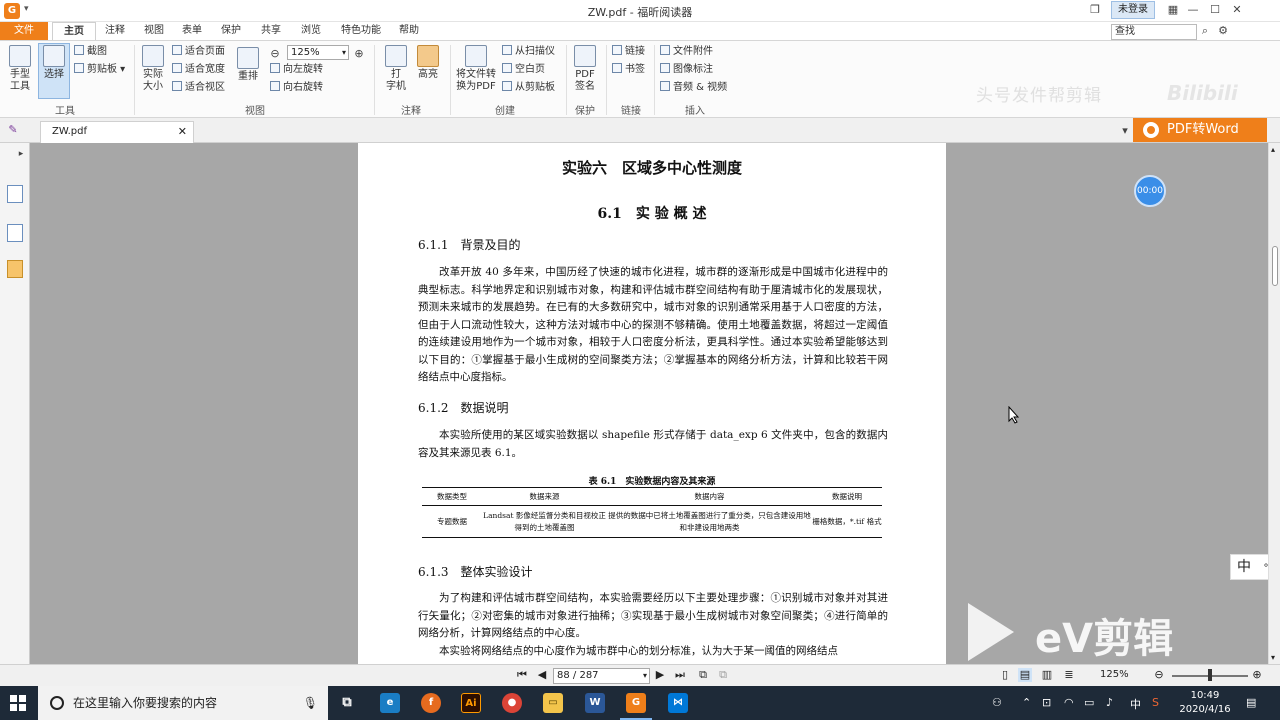  I want to click on quick-access-dropdown-icon: ▾, so click(26, 9).